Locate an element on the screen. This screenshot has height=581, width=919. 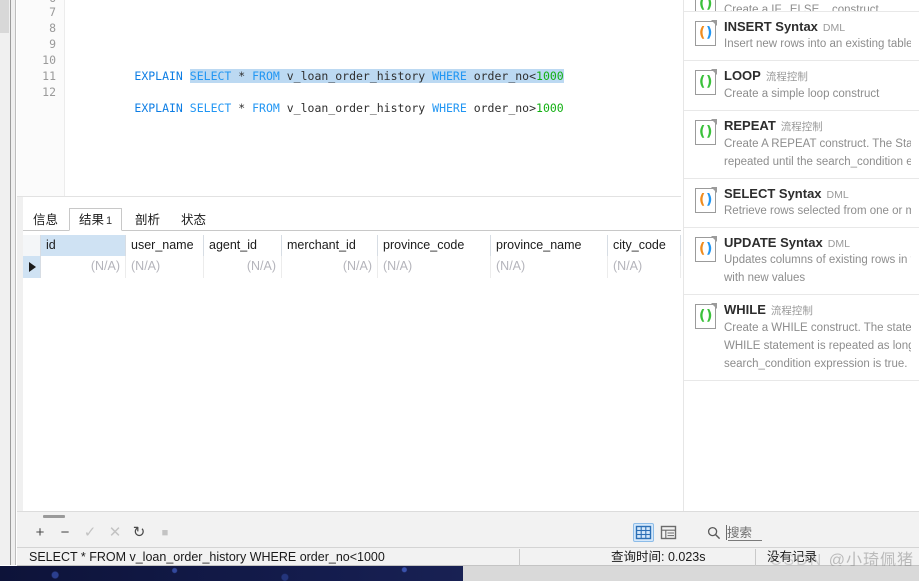
cell-user_name: (N/A) is located at coordinates (165, 267).